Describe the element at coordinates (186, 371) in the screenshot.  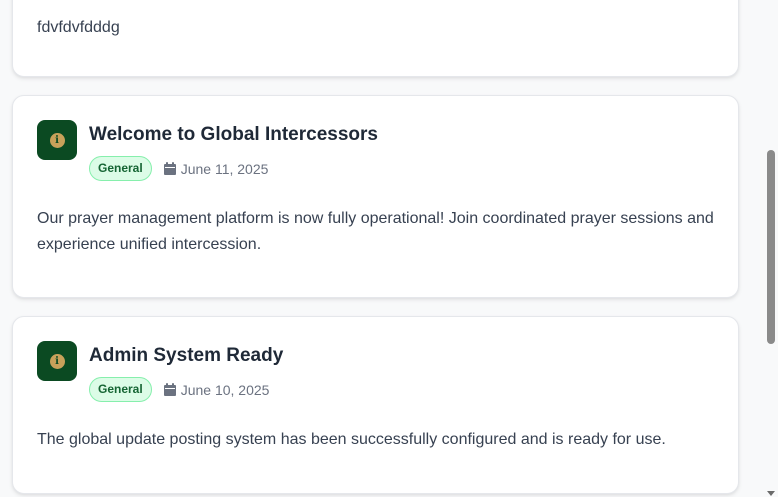
I see `update-header-text: Admin System Ready General June 10, 2025` at that location.